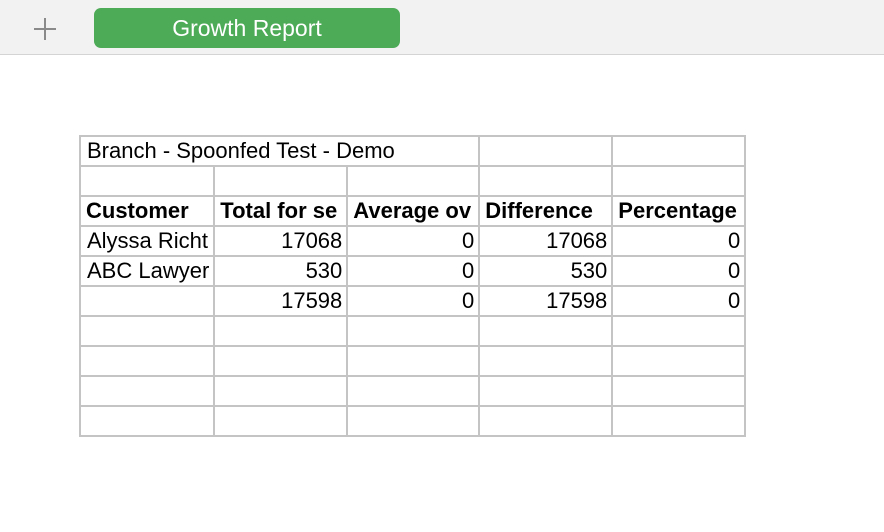  Describe the element at coordinates (281, 301) in the screenshot. I see `table-cell-total: 17598` at that location.